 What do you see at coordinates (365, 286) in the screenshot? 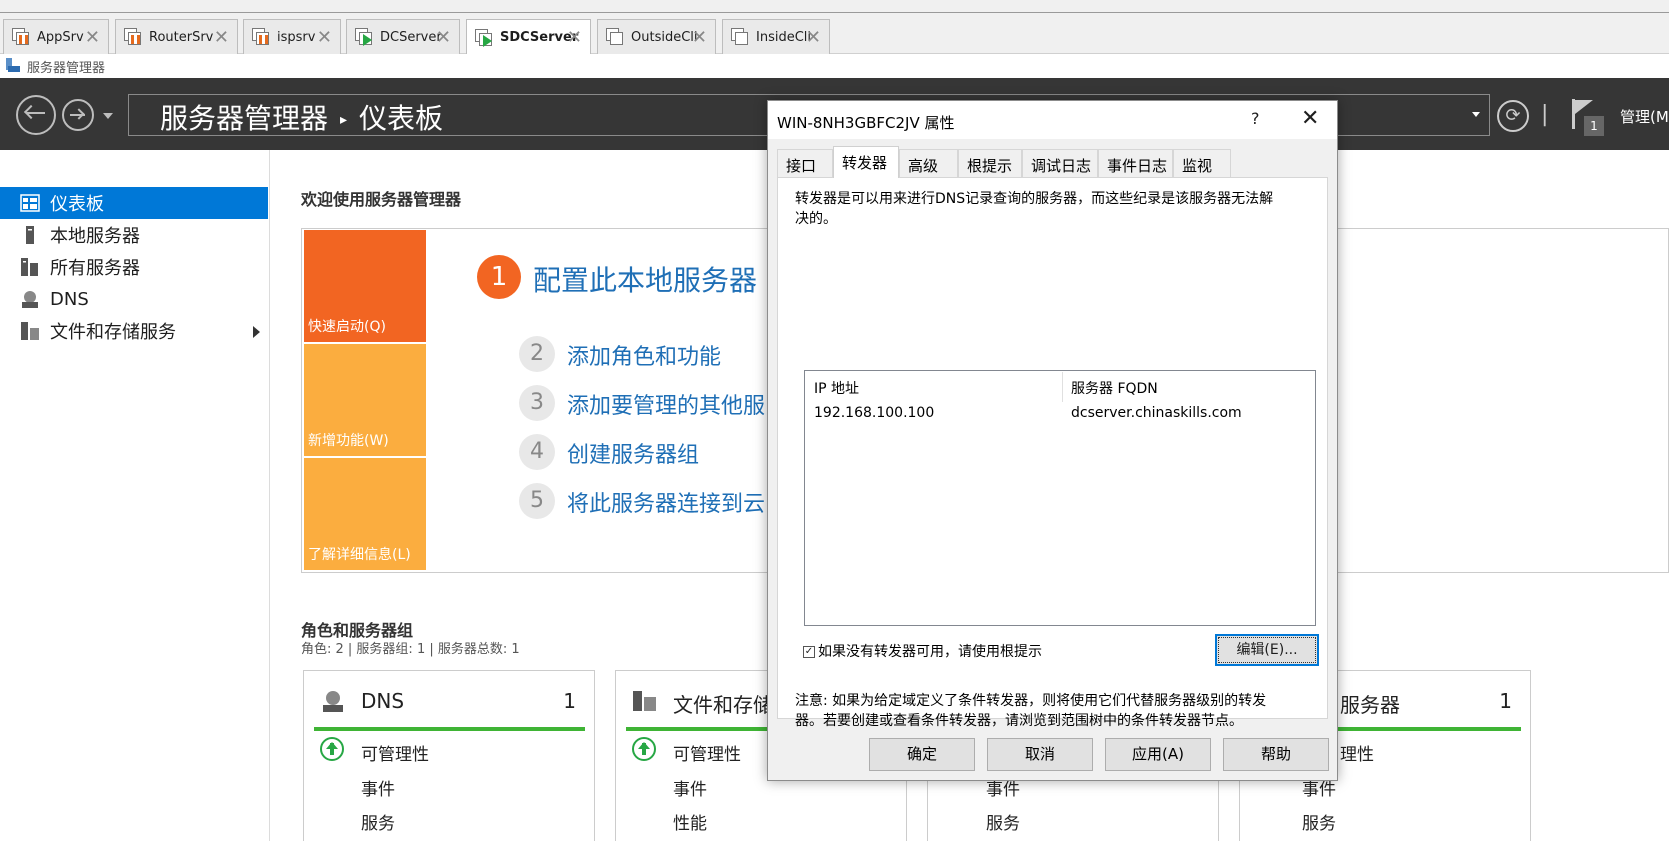
I see `quick-start-tile: 快速启动(Q)` at bounding box center [365, 286].